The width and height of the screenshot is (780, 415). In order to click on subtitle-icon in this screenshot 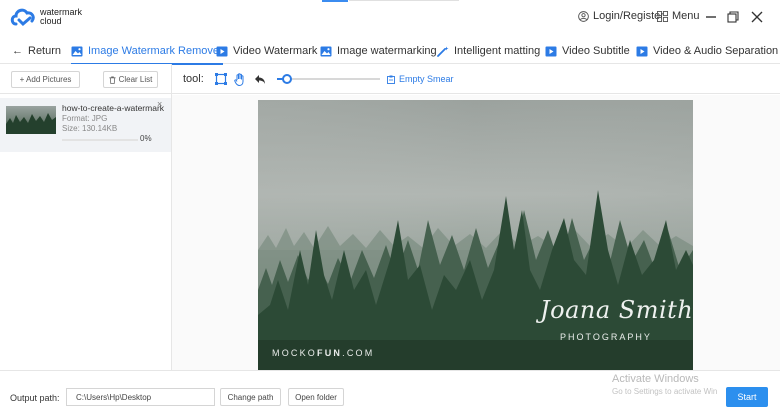, I will do `click(551, 51)`.